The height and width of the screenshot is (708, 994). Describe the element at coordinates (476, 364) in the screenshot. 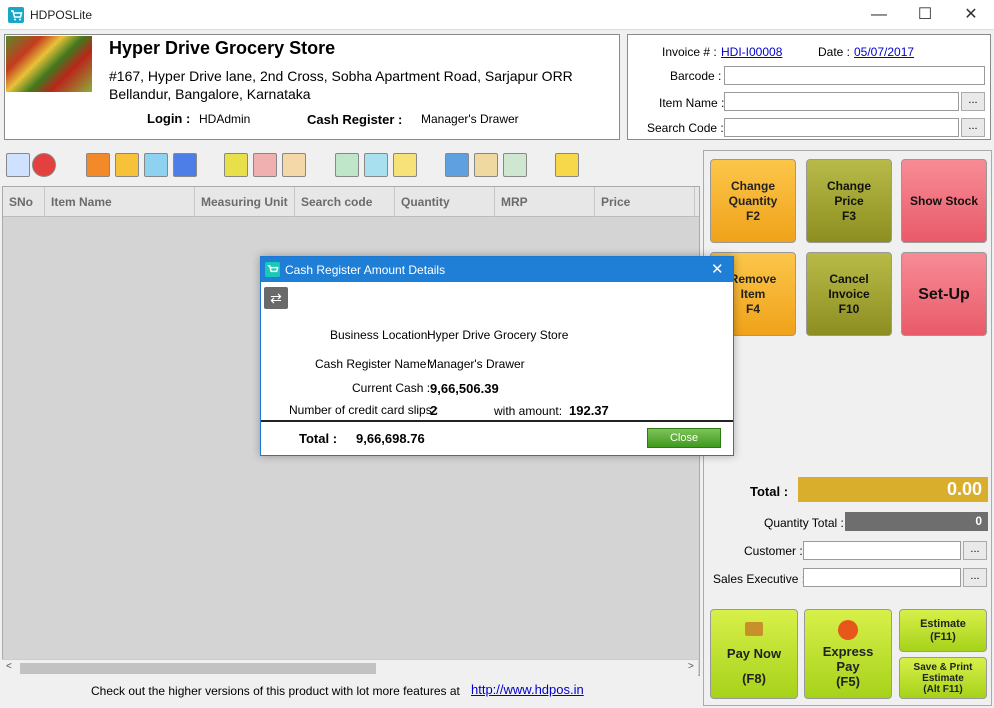

I see `register-name-value: Manager's Drawer` at that location.